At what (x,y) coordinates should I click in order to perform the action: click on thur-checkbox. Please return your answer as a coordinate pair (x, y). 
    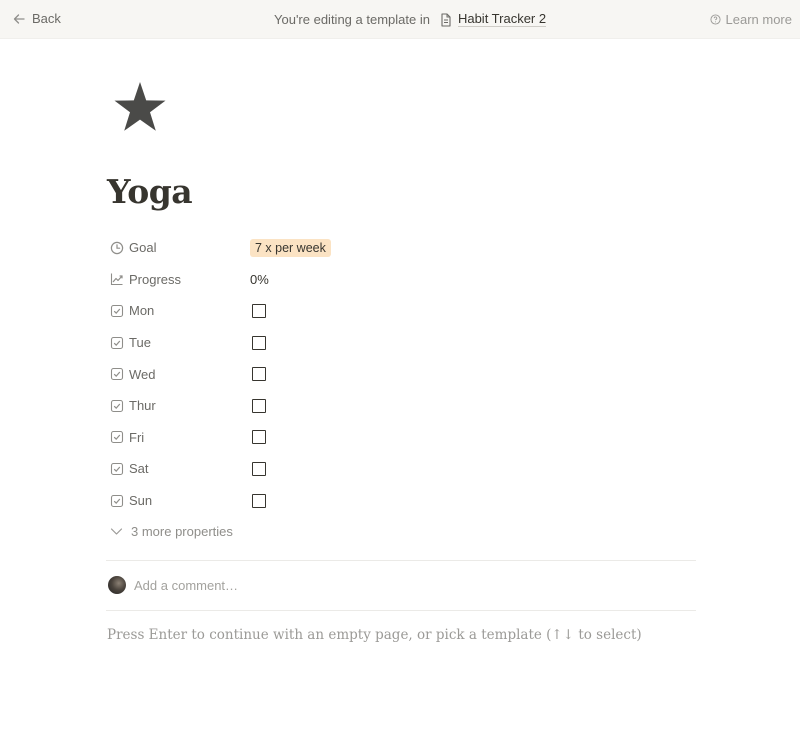
    Looking at the image, I should click on (259, 405).